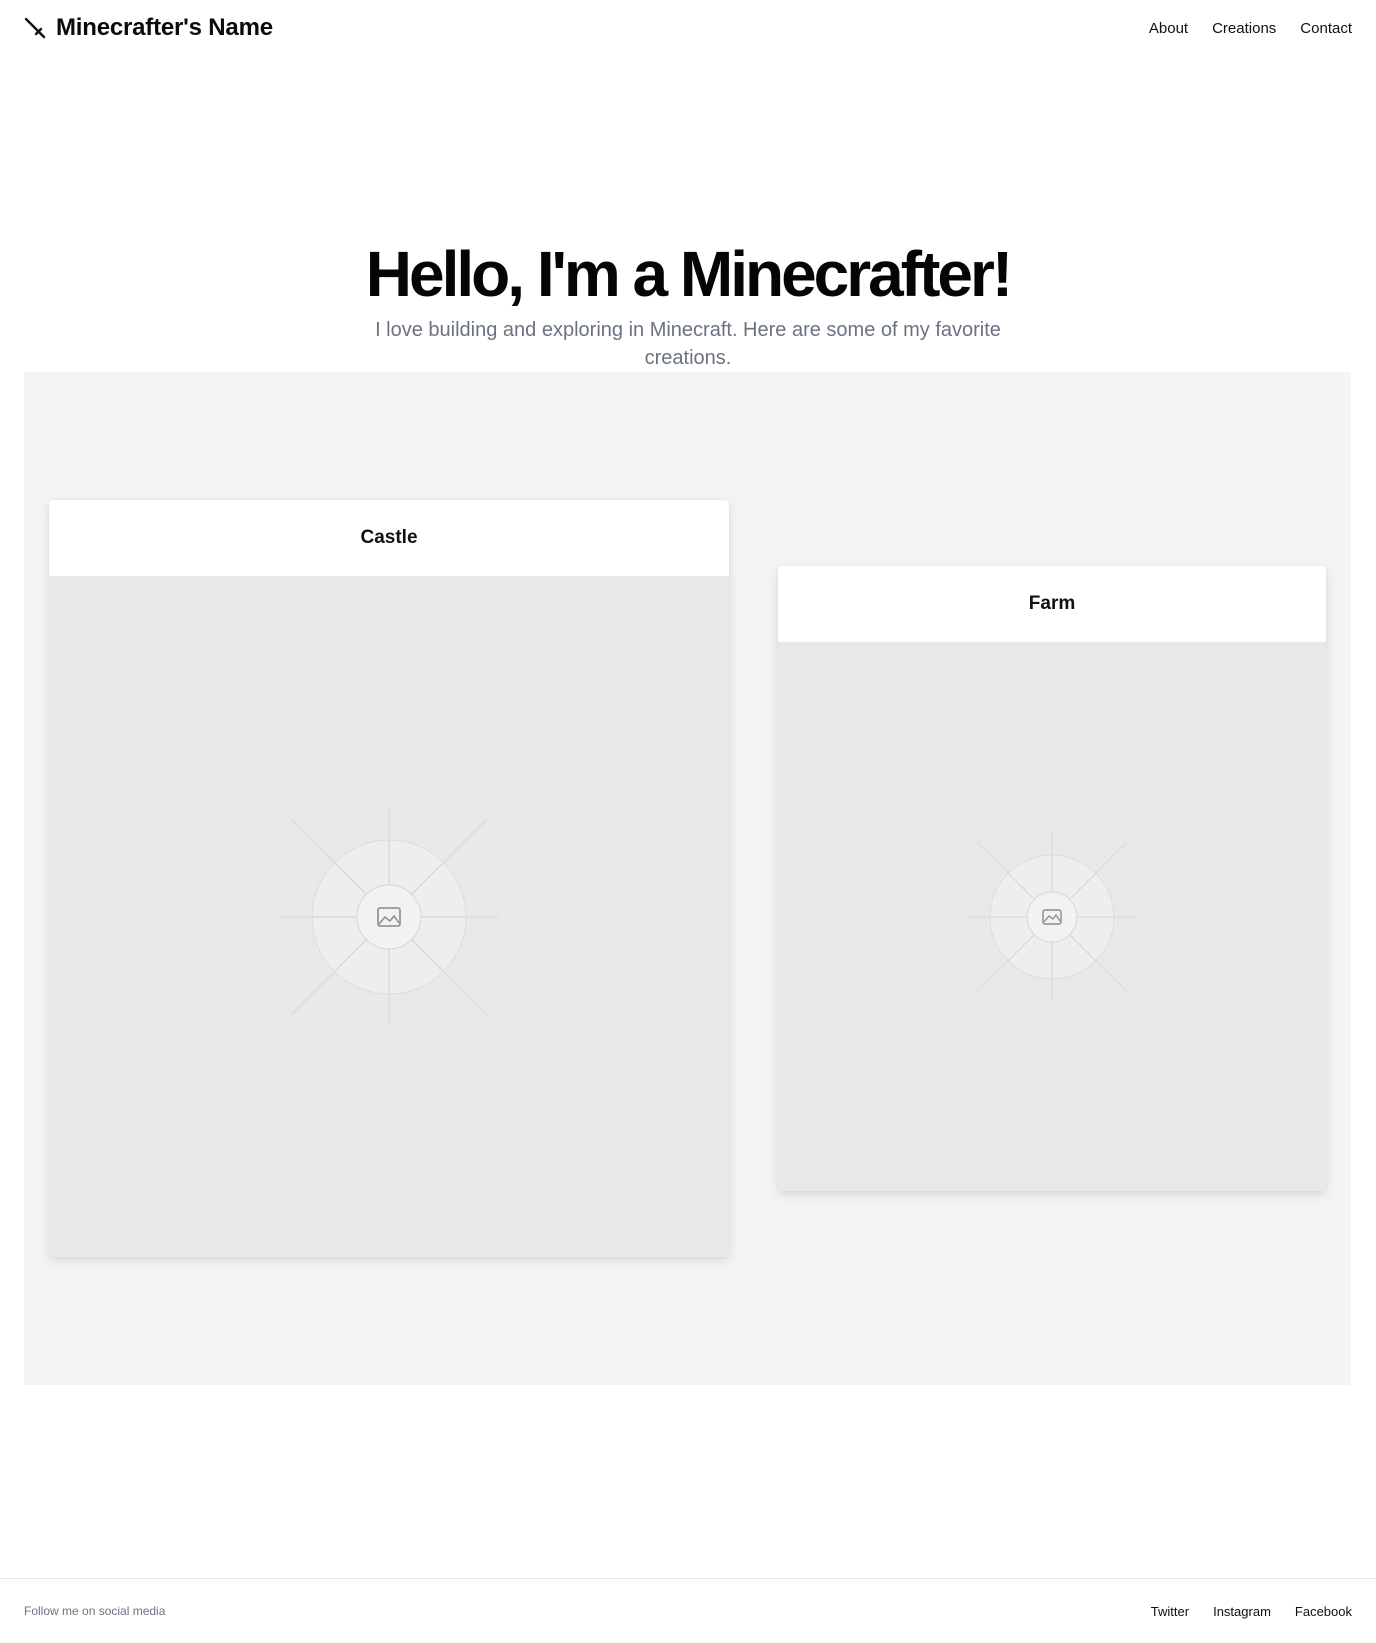 This screenshot has width=1376, height=1643. Describe the element at coordinates (1242, 1611) in the screenshot. I see `social-link-instagram: Instagram` at that location.